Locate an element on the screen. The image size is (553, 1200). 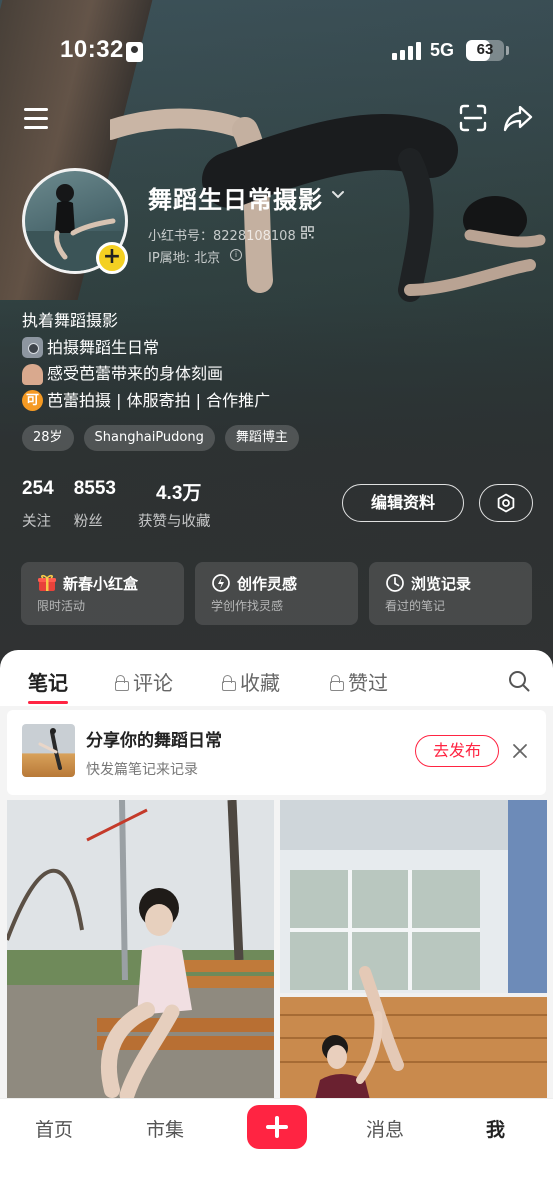
search-icon is located at coordinates (519, 681).